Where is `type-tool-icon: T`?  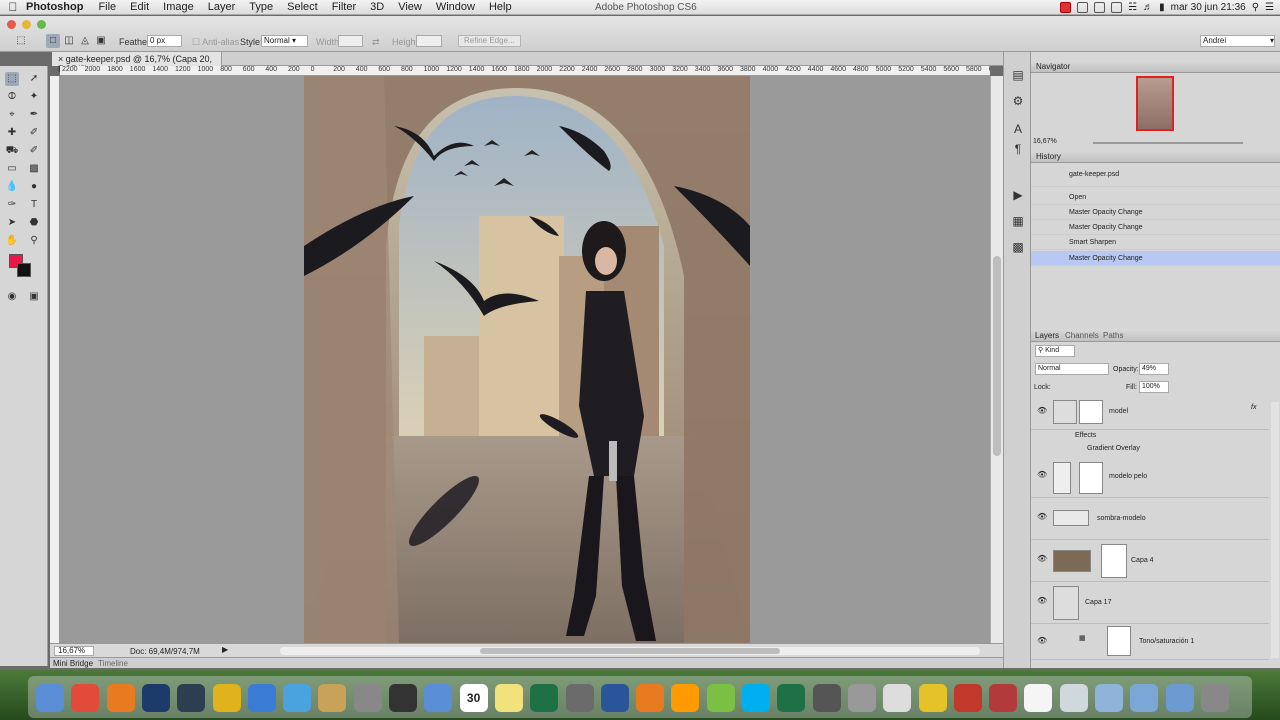
type-tool-icon: T is located at coordinates (34, 205).